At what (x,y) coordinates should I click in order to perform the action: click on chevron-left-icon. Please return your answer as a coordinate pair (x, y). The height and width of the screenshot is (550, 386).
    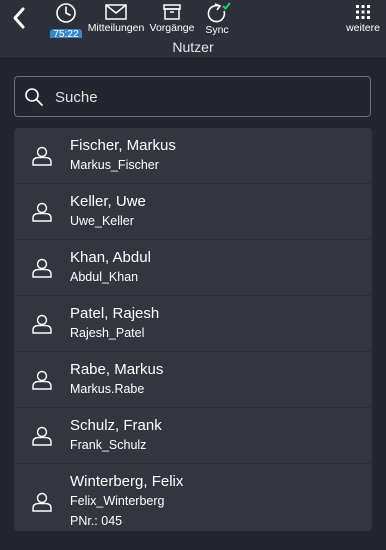
    Looking at the image, I should click on (19, 18).